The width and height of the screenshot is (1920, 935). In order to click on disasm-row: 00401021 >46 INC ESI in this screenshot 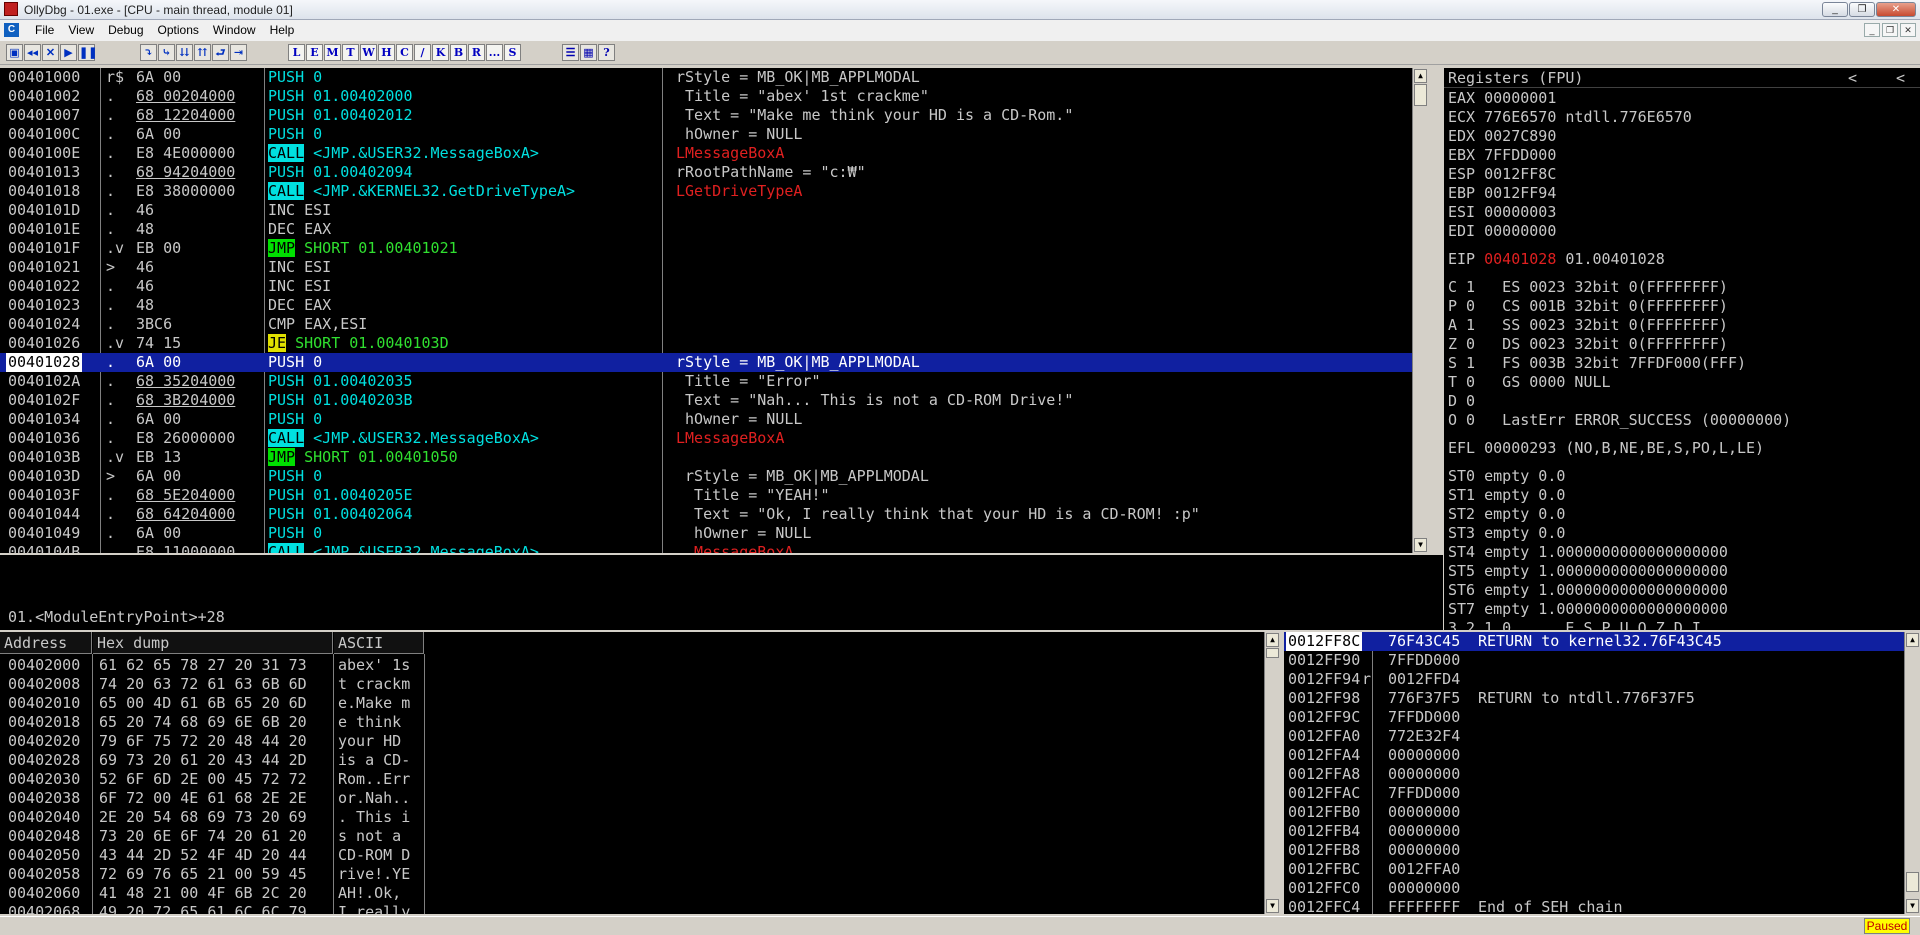, I will do `click(714, 267)`.